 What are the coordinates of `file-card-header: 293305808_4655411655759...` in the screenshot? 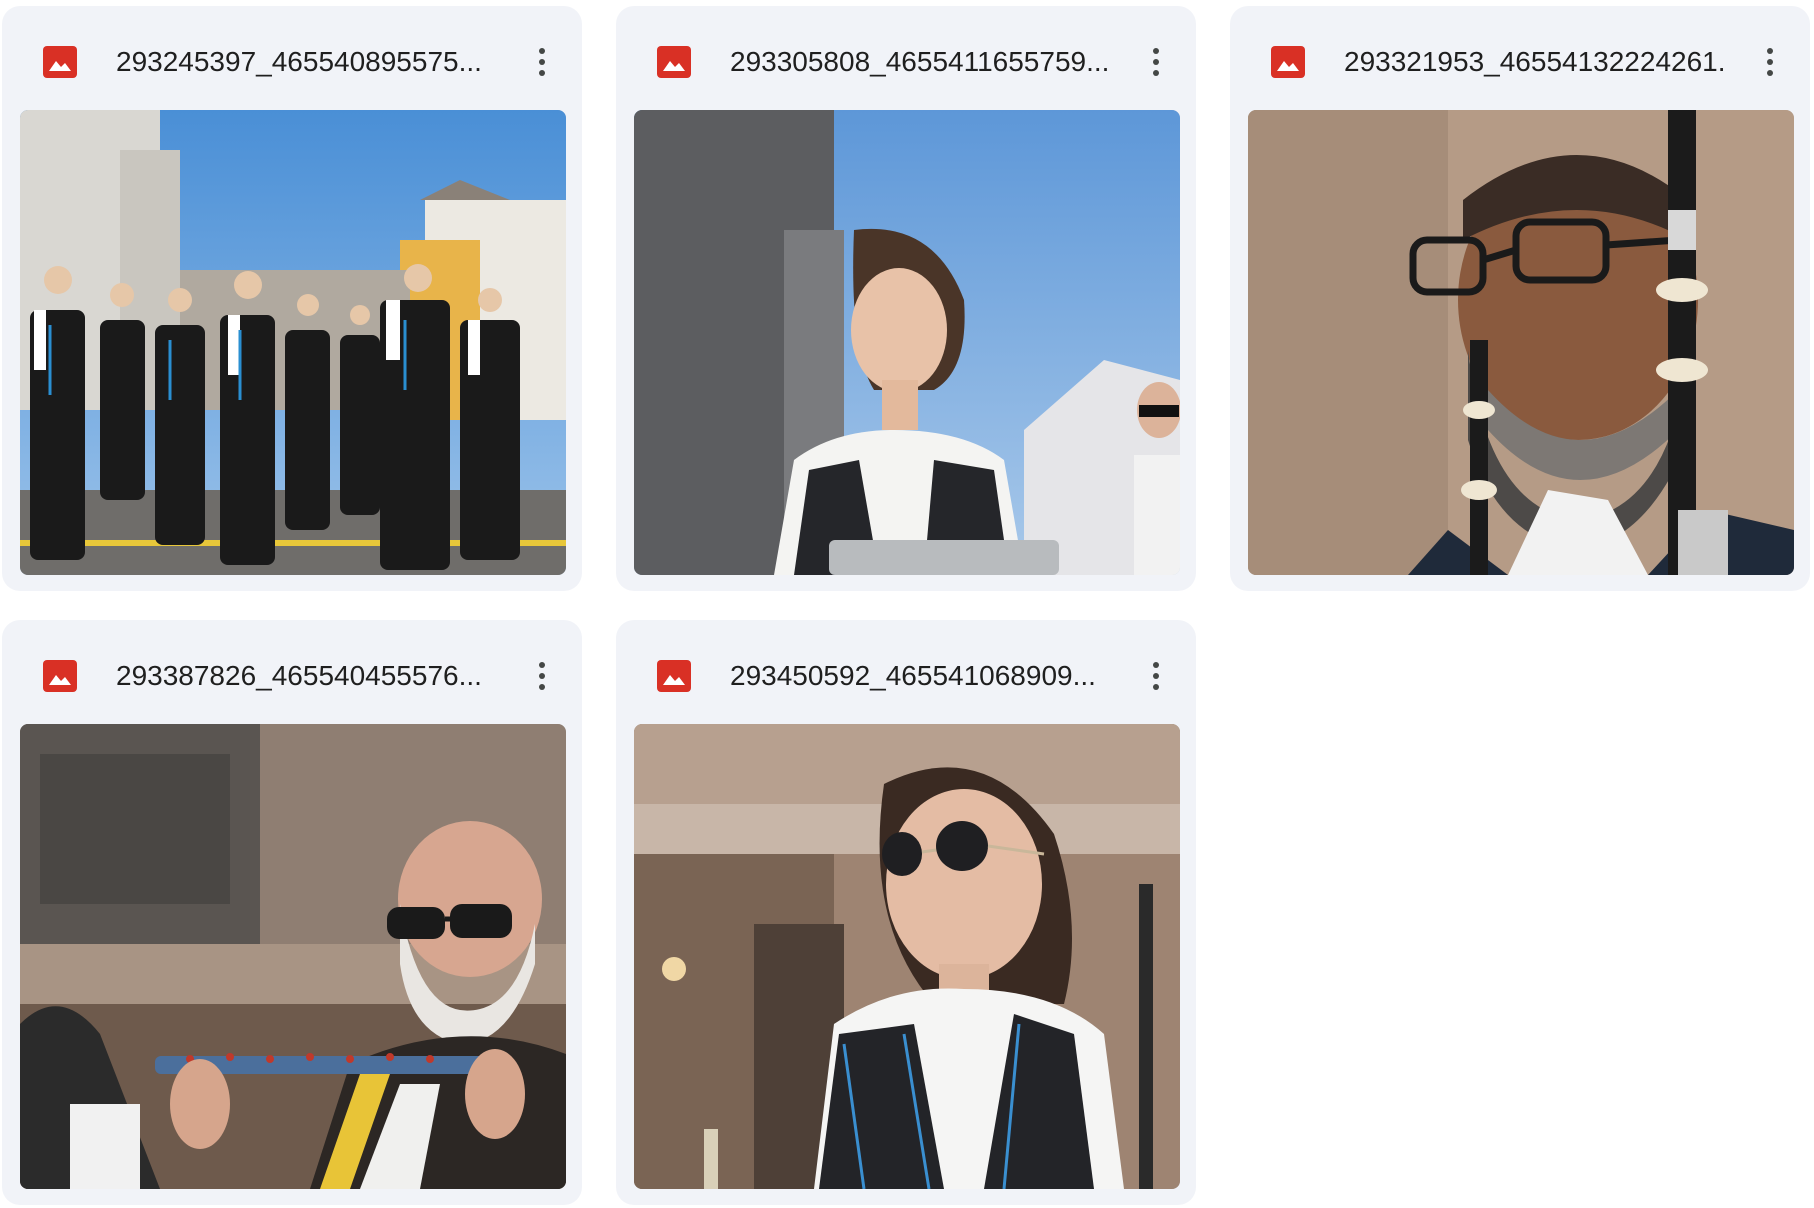 It's located at (906, 58).